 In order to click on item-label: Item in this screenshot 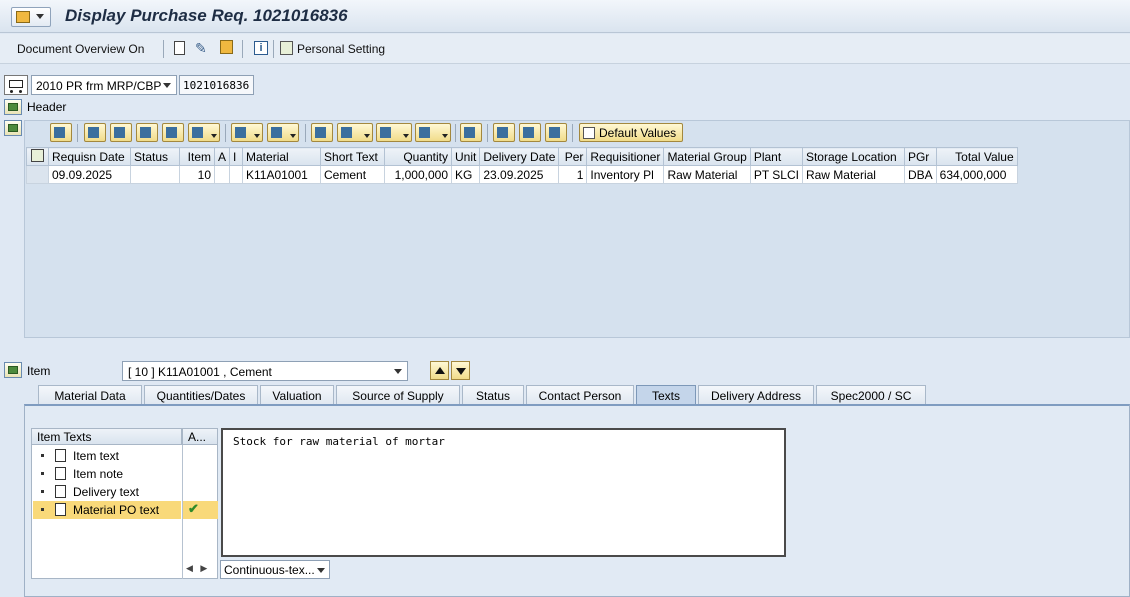, I will do `click(39, 371)`.